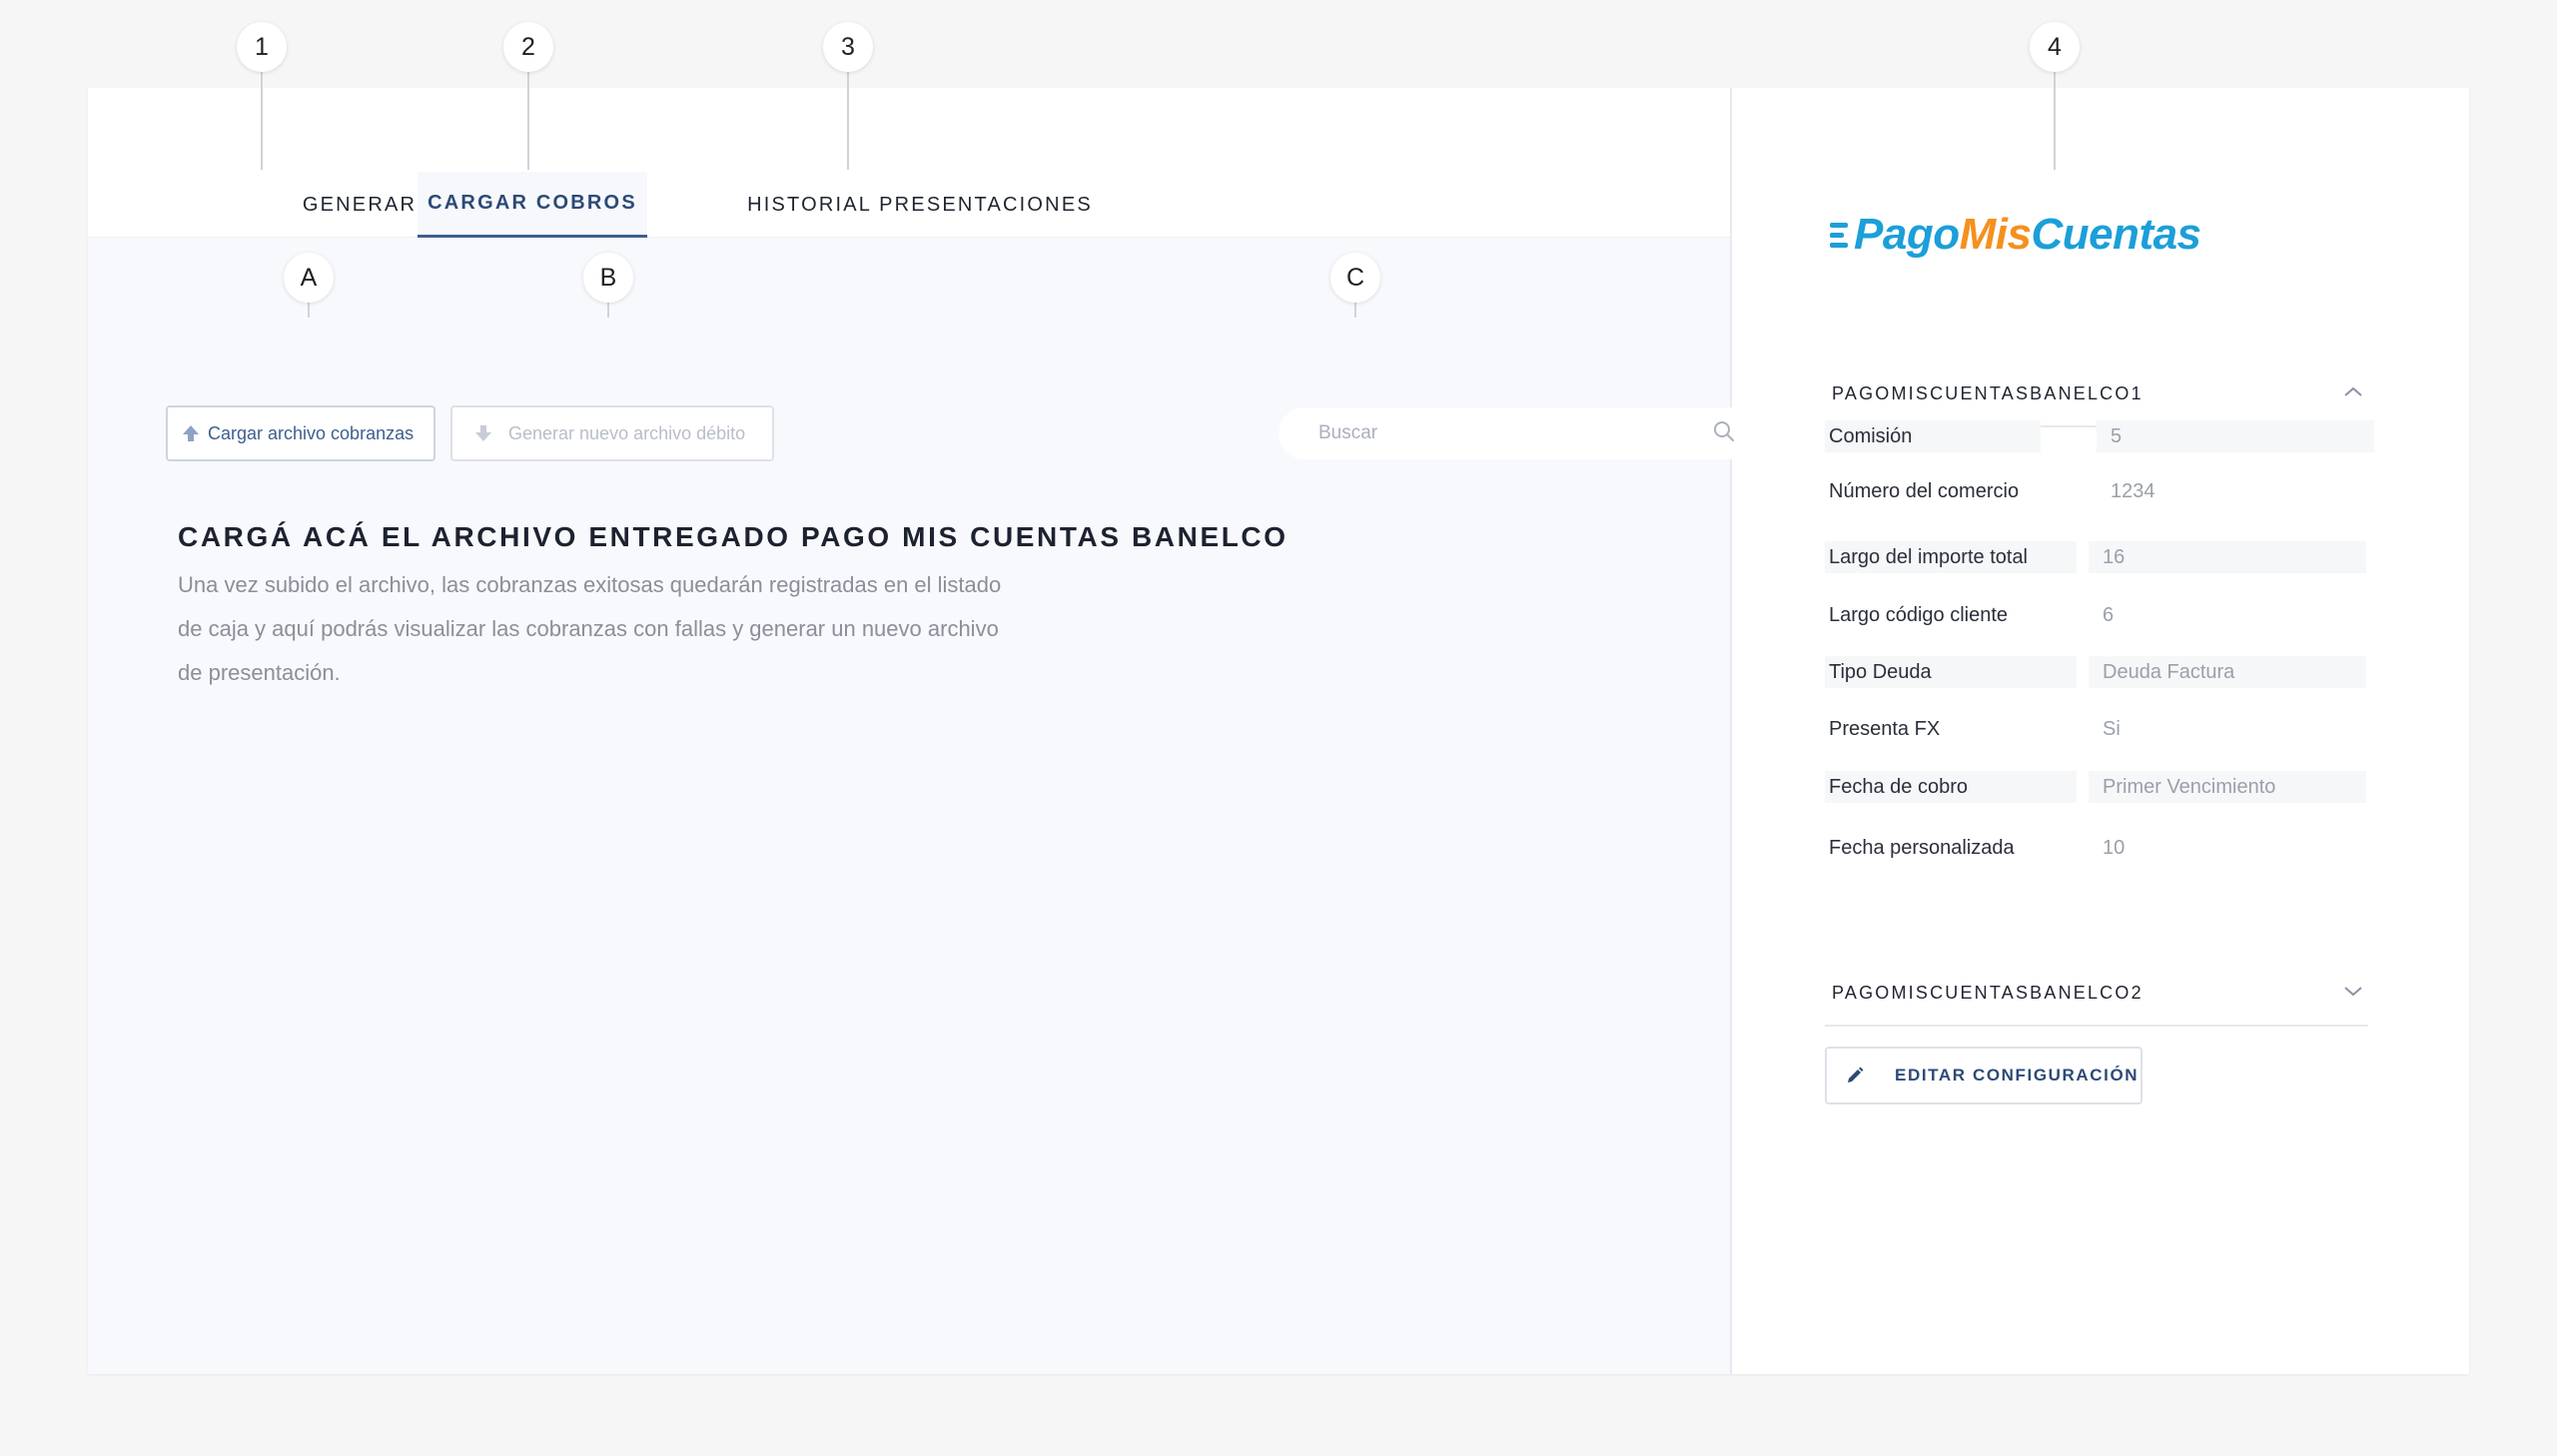  What do you see at coordinates (2227, 672) in the screenshot?
I see `field-value: Deuda Factura` at bounding box center [2227, 672].